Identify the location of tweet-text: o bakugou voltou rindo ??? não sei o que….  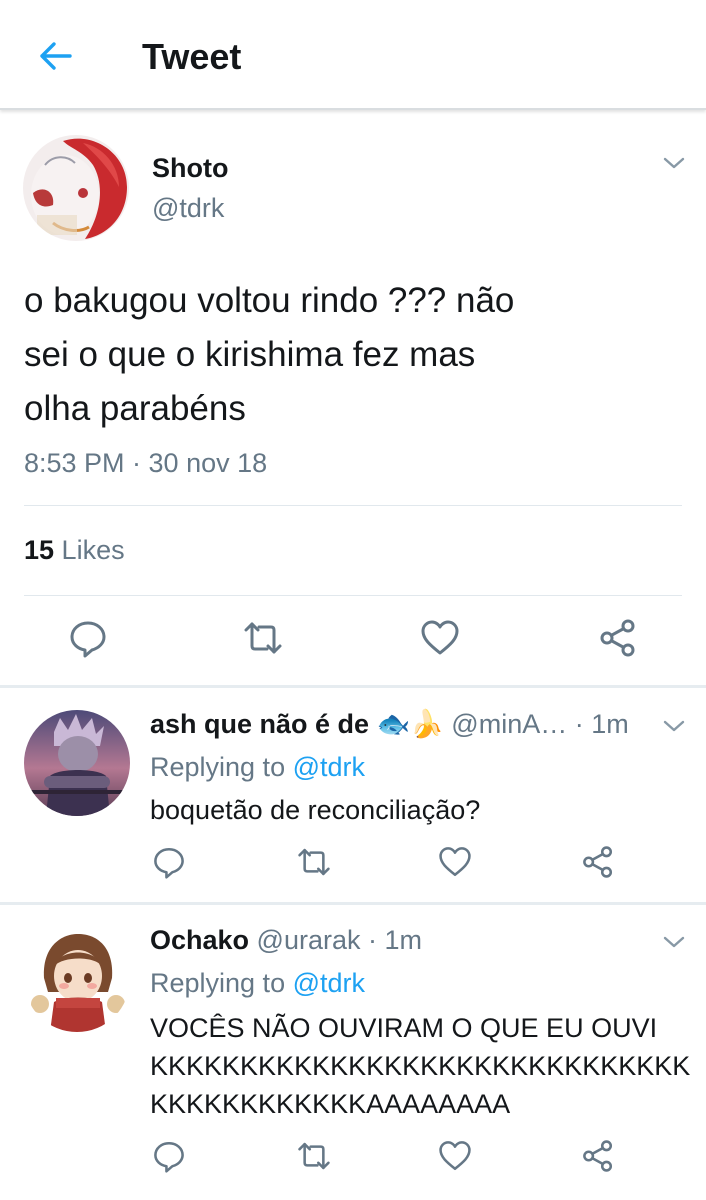
(269, 354).